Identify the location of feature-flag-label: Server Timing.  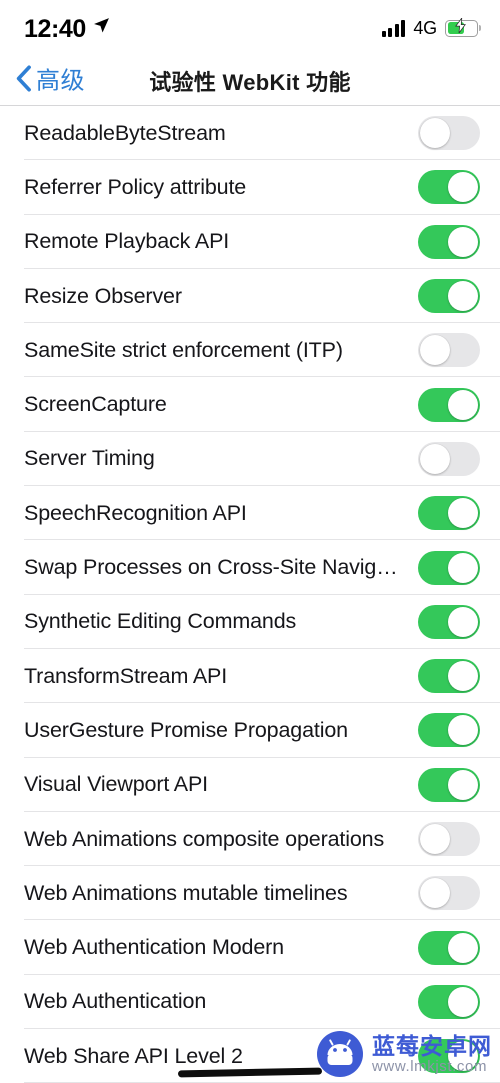
(89, 458).